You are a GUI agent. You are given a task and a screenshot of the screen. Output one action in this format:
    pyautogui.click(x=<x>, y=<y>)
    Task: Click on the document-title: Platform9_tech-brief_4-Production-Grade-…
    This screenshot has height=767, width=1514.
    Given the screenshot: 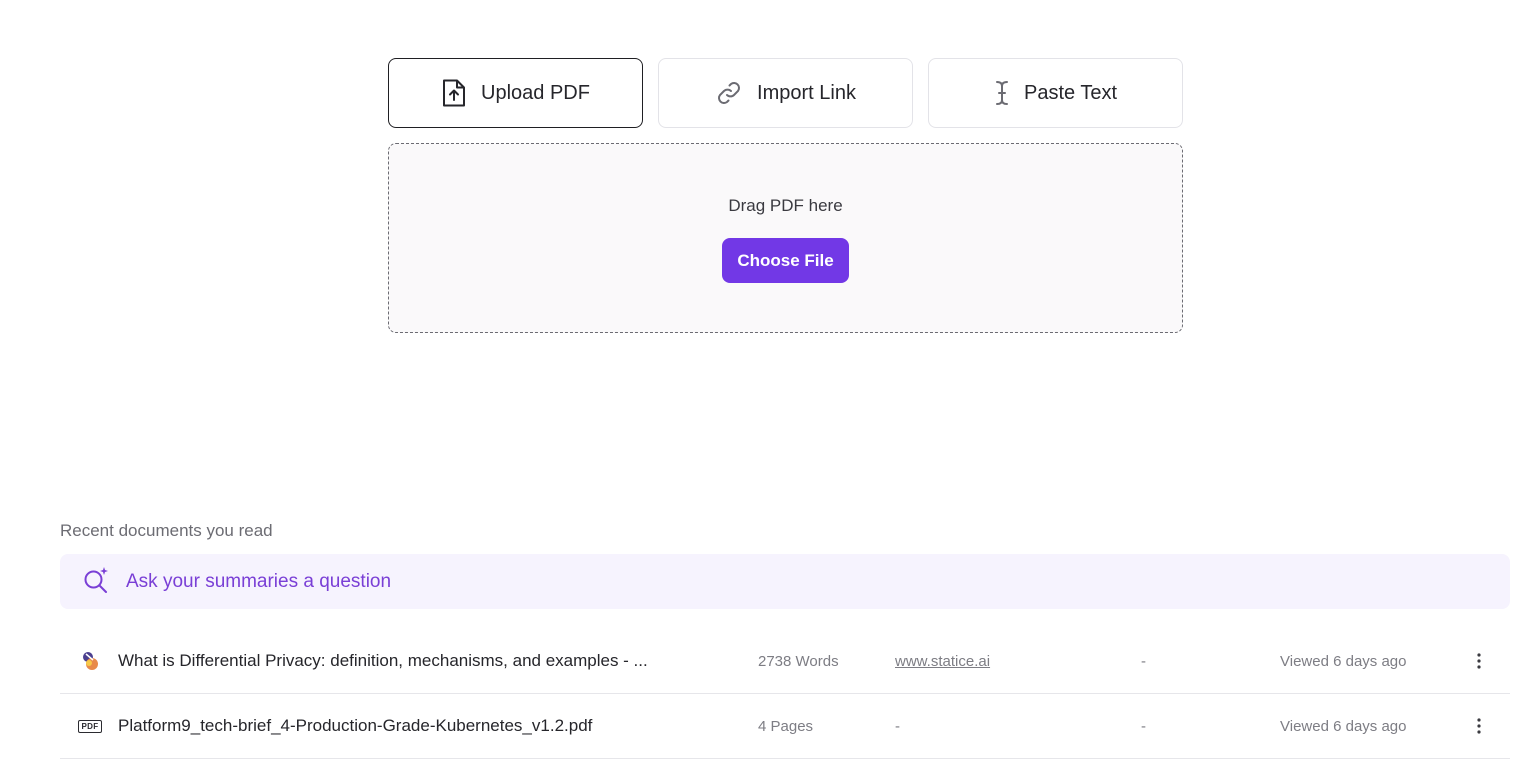 What is the action you would take?
    pyautogui.click(x=355, y=726)
    